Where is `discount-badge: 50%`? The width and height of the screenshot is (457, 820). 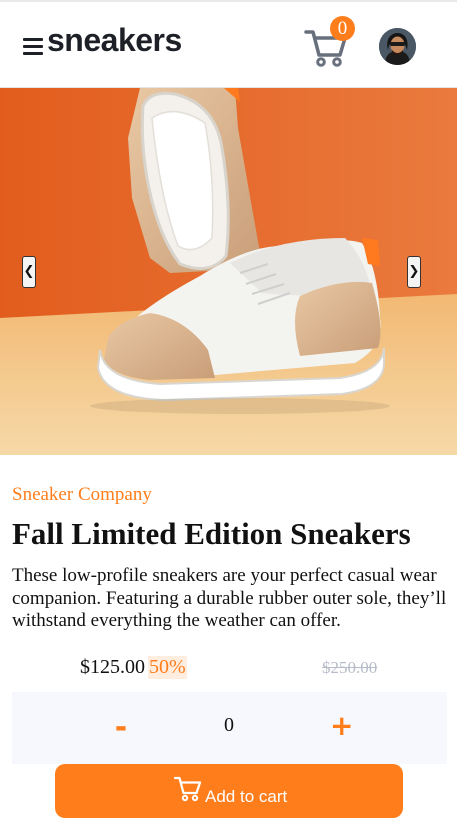
discount-badge: 50% is located at coordinates (167, 667).